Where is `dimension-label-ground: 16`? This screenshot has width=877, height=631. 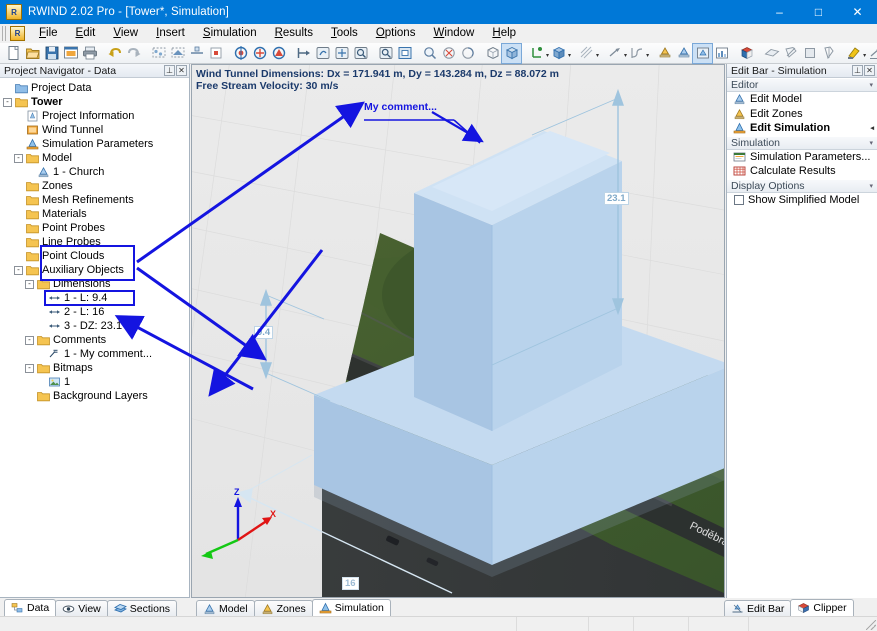 dimension-label-ground: 16 is located at coordinates (350, 583).